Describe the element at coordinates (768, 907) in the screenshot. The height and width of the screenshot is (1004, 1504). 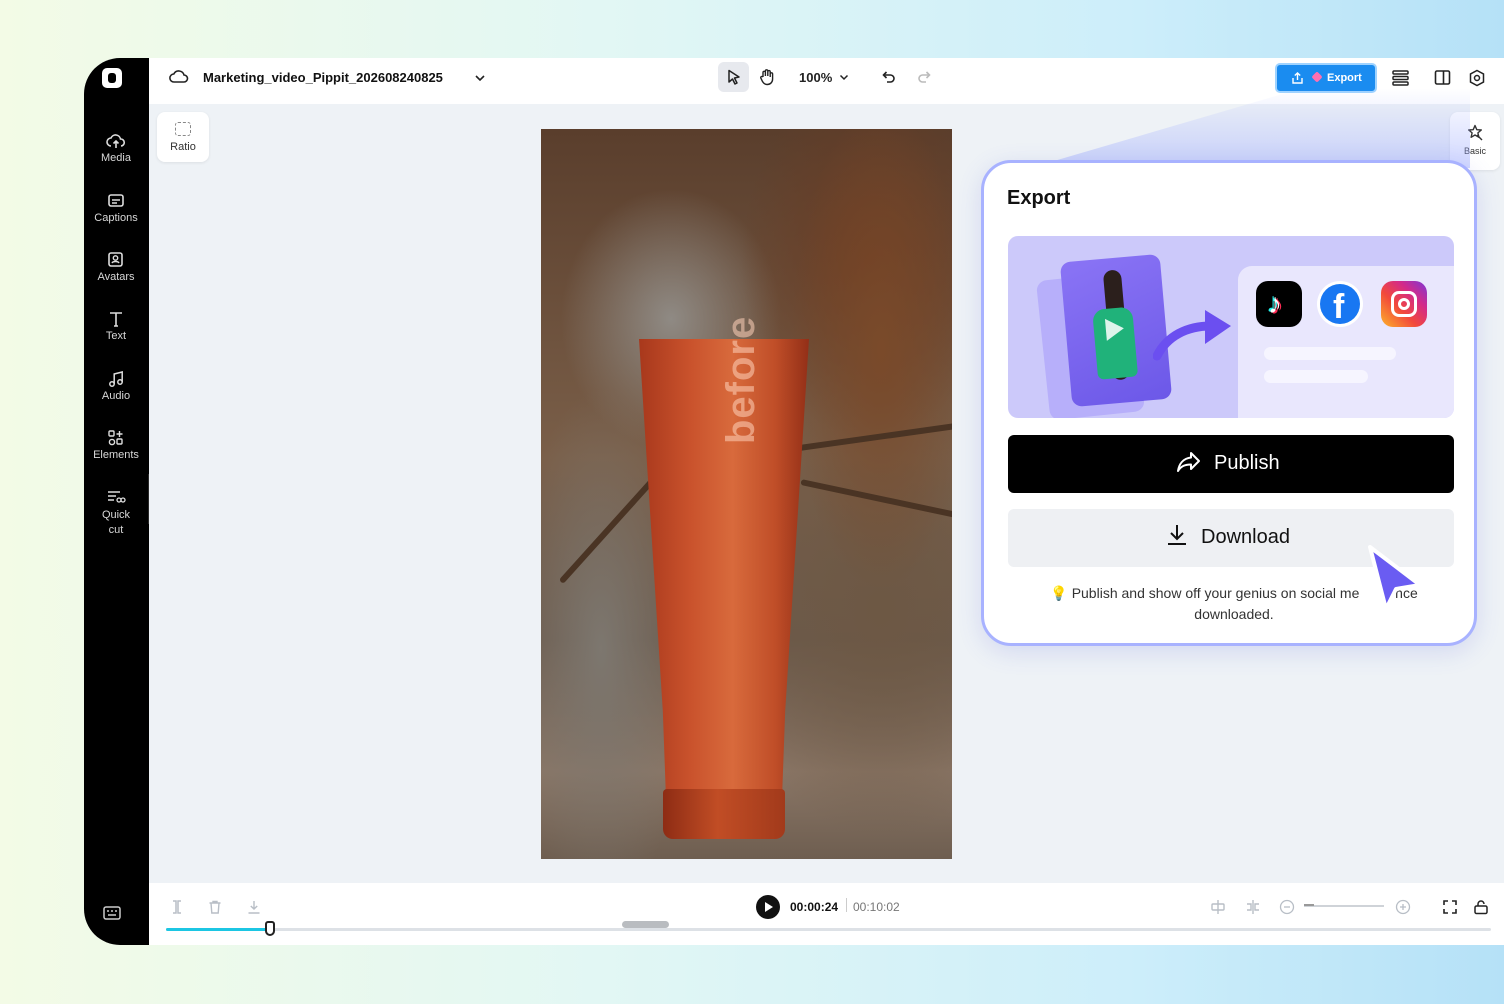
I see `play-button` at that location.